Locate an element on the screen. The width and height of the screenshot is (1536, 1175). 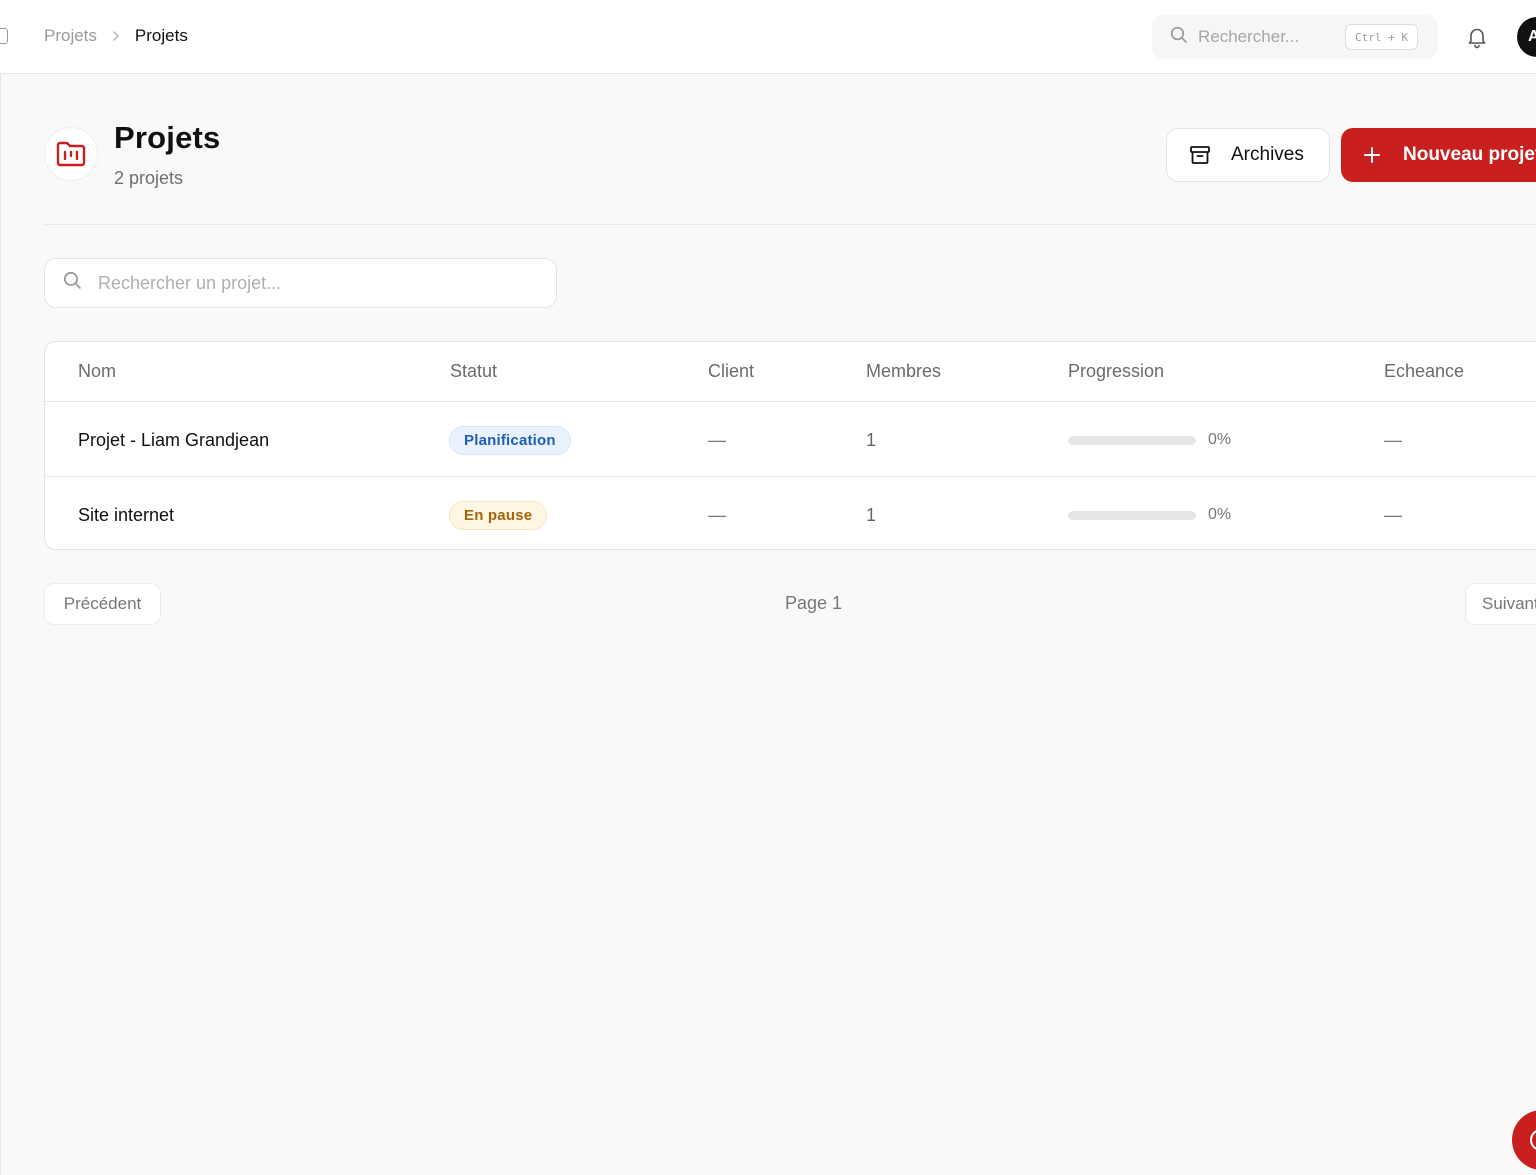
top-bar: Projets Projets Rechercher... Ctrl + K A is located at coordinates (768, 37).